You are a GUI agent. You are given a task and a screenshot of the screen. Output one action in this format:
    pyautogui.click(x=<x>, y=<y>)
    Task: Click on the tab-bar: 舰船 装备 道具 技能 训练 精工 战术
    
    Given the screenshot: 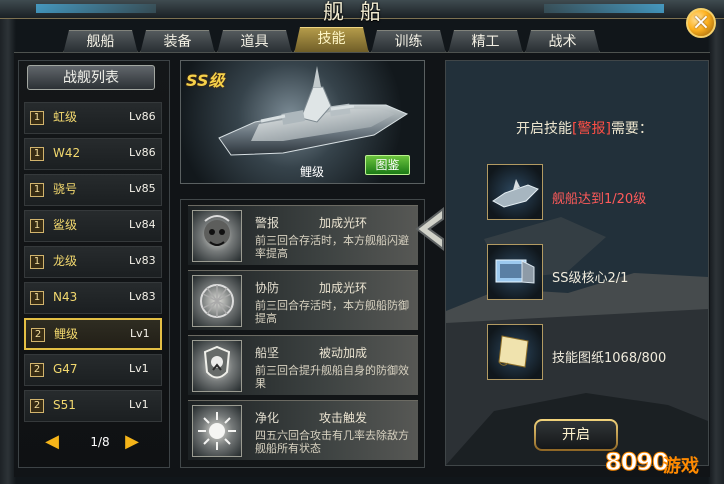 What is the action you would take?
    pyautogui.click(x=333, y=40)
    